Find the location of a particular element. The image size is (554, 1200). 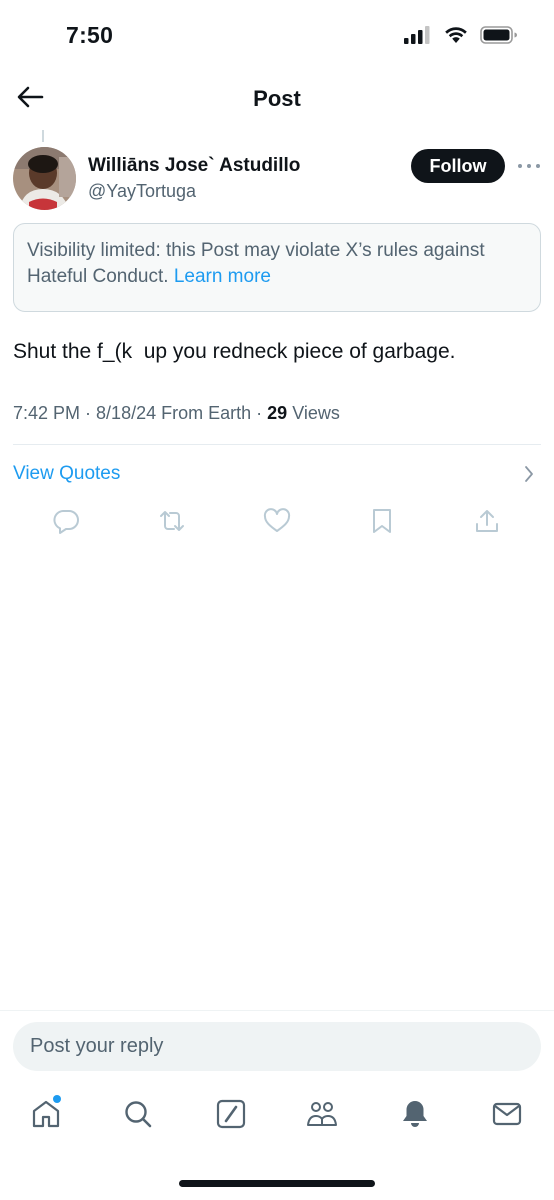

like-button is located at coordinates (277, 523).